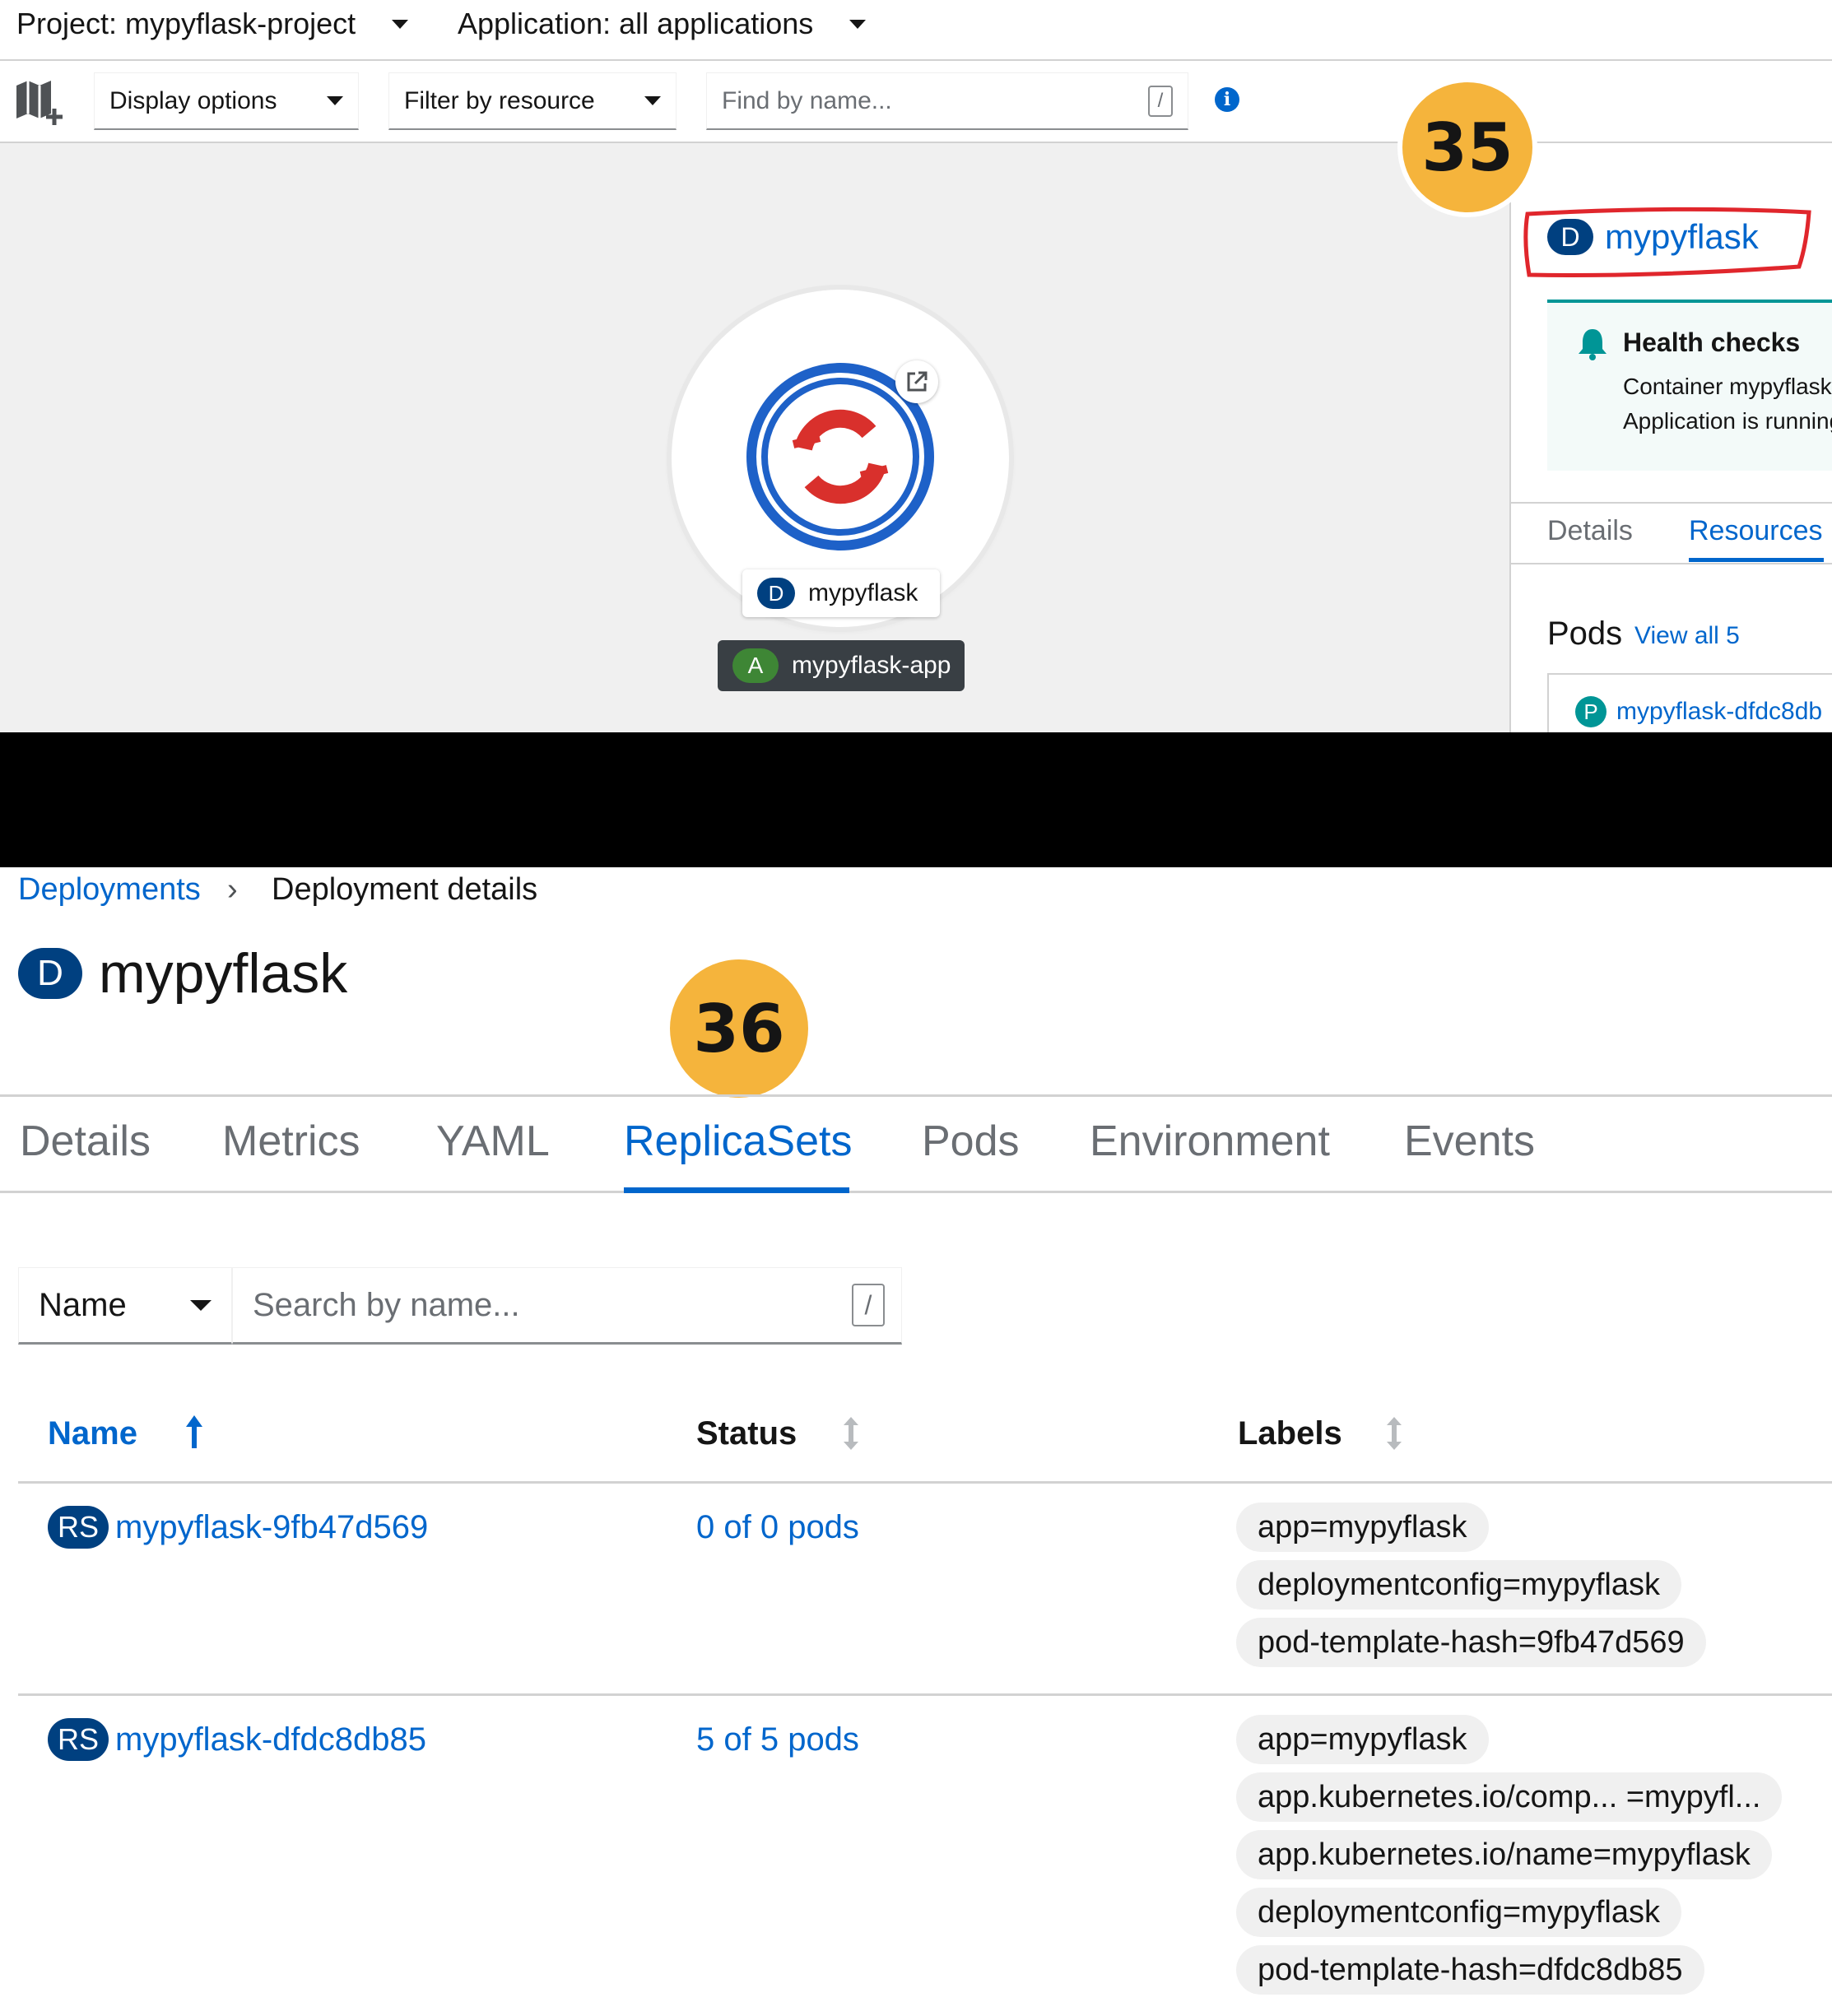  What do you see at coordinates (92, 1433) in the screenshot?
I see `column-header-name: Name` at bounding box center [92, 1433].